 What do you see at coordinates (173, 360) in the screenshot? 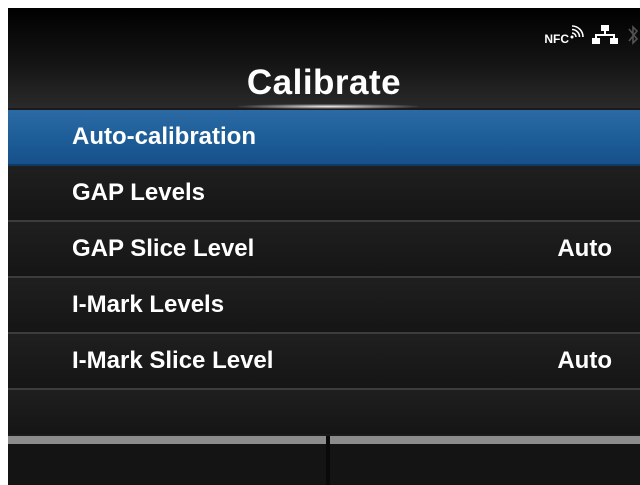
I see `menu-item-label: I-Mark Slice Level` at bounding box center [173, 360].